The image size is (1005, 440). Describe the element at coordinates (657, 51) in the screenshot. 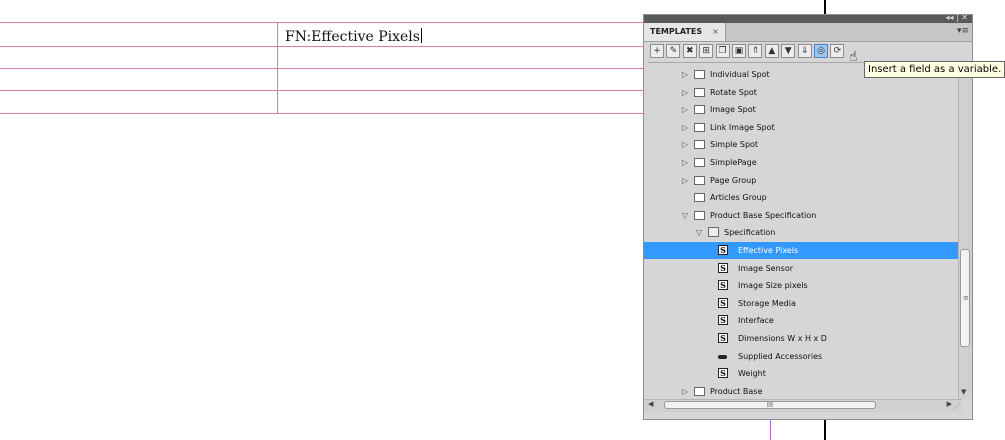

I see `add-icon: +` at that location.